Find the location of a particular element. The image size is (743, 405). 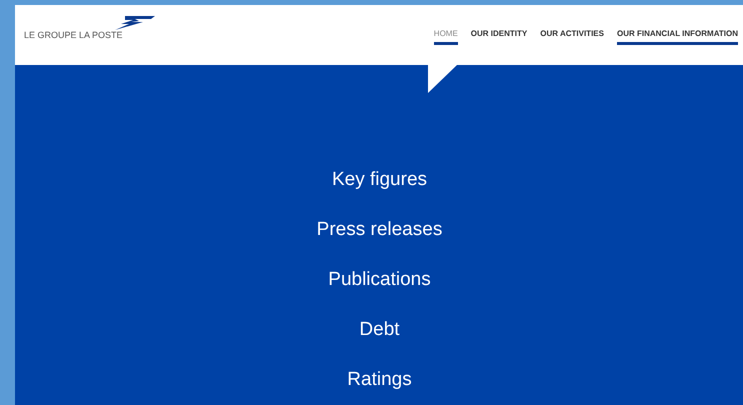

nav-link: OUR ACTIVITIES is located at coordinates (572, 37).